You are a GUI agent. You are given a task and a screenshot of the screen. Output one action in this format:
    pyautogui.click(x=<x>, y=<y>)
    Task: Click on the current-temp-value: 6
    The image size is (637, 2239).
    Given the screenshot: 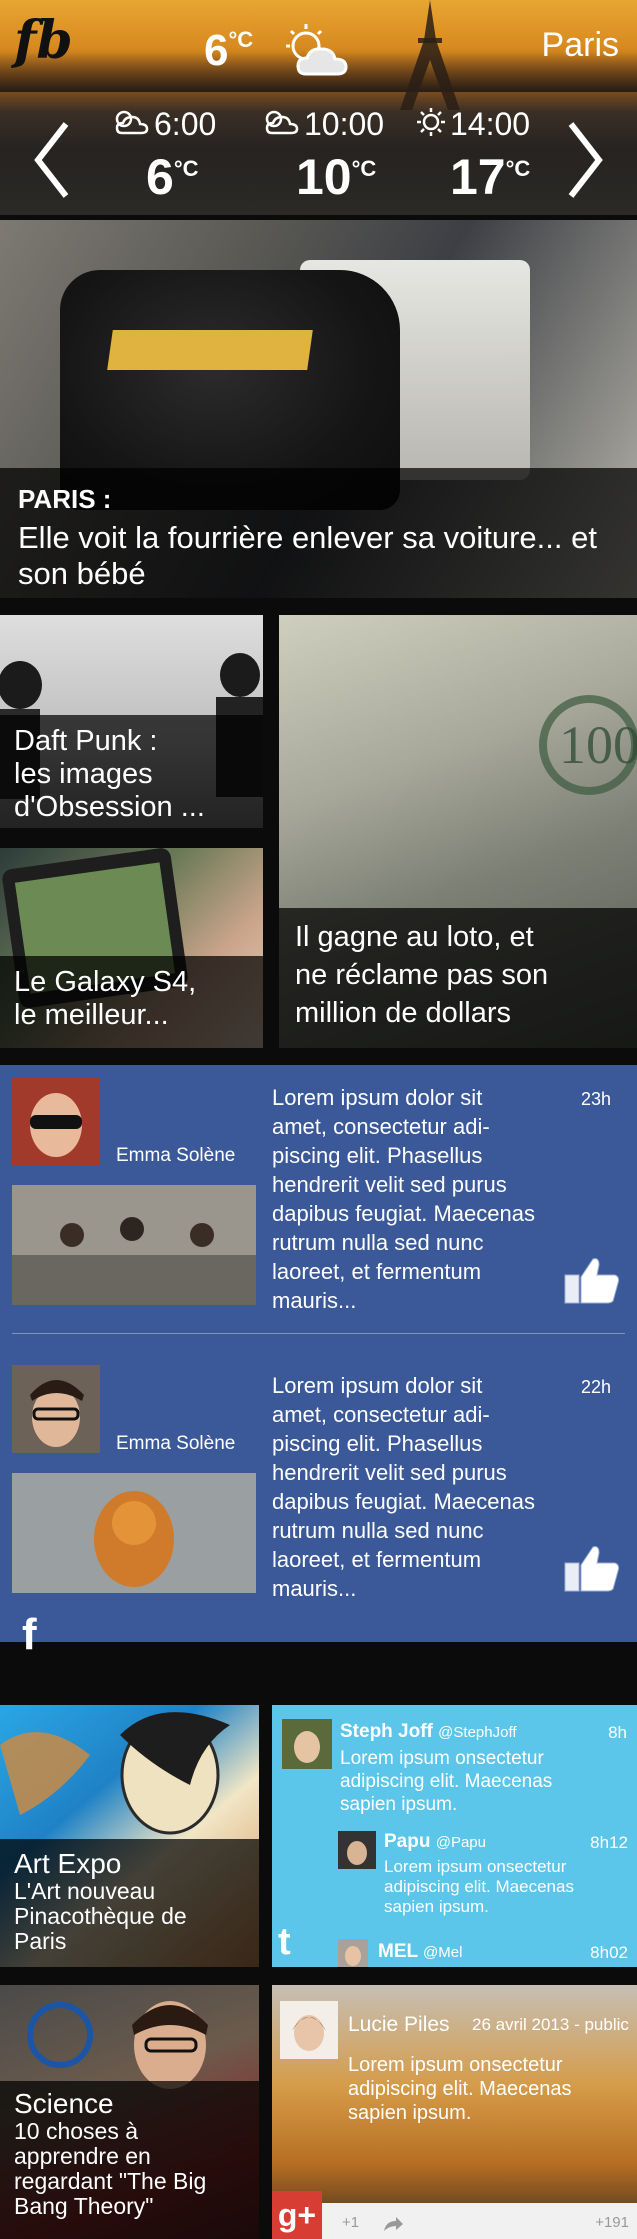 What is the action you would take?
    pyautogui.click(x=216, y=50)
    